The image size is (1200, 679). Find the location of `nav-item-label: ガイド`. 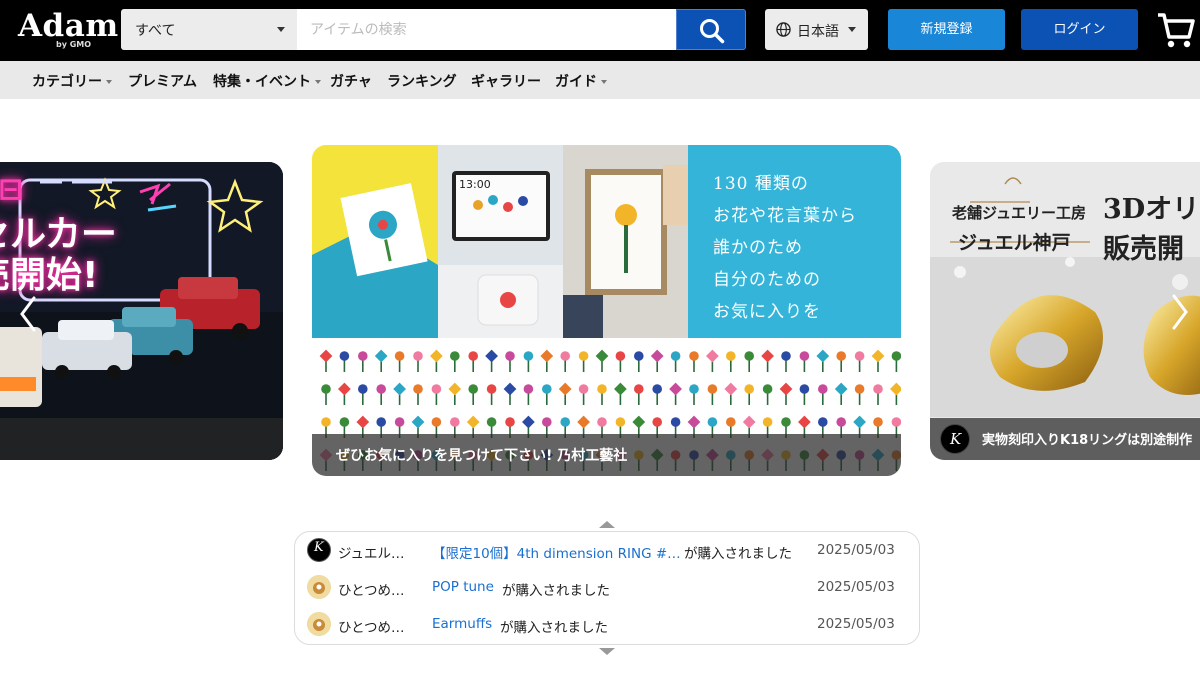

nav-item-label: ガイド is located at coordinates (576, 82).